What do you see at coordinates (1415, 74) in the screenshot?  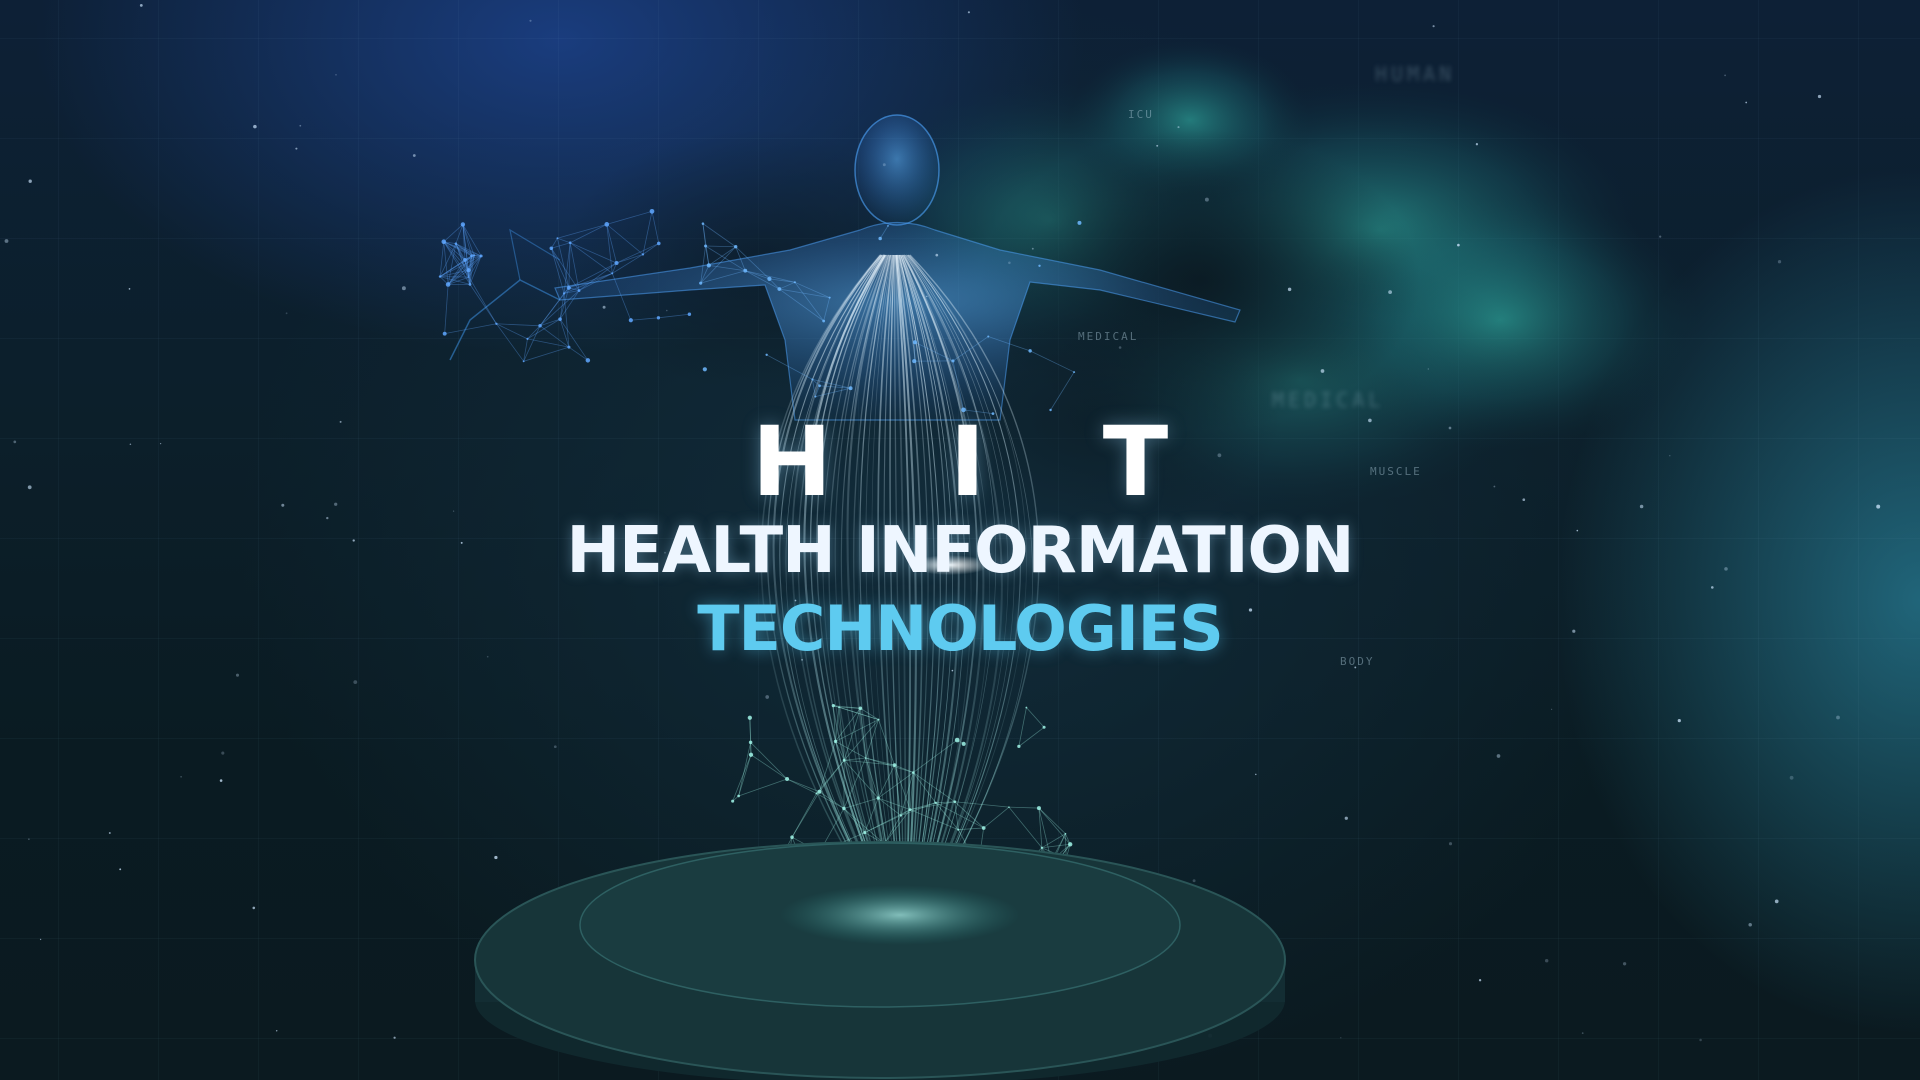 I see `micro-label-human: HUMAN` at bounding box center [1415, 74].